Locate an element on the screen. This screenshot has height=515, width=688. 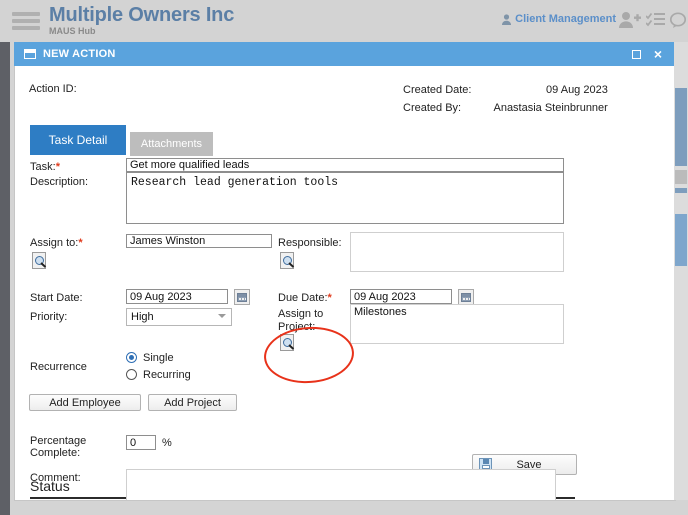
radio-single: Single is located at coordinates (158, 357).